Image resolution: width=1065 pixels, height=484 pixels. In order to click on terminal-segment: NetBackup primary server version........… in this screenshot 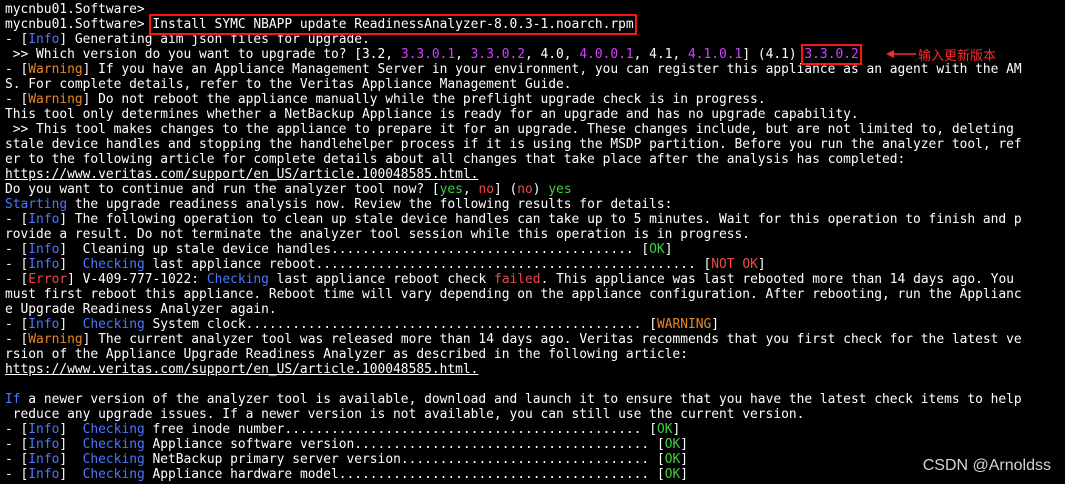, I will do `click(404, 459)`.